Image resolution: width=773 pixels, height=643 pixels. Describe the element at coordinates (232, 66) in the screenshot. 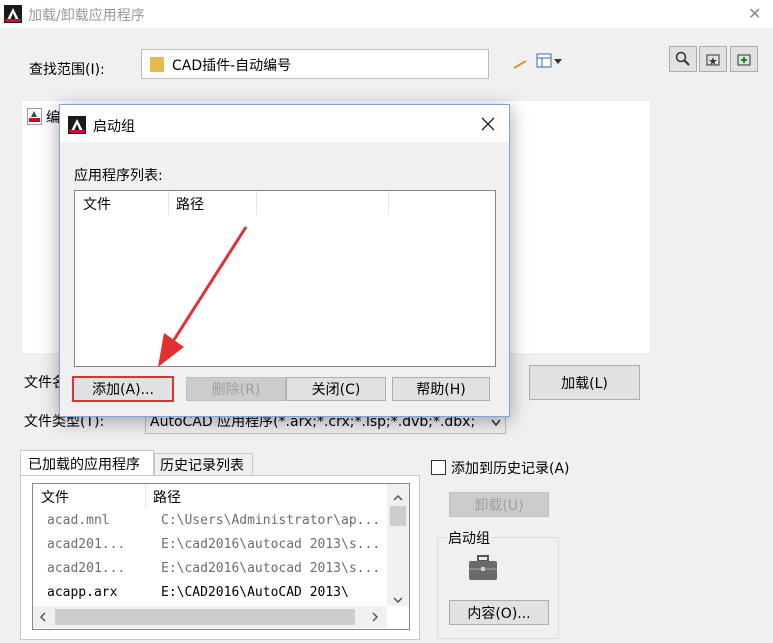

I see `search-path-value: CAD插件-自动编号` at that location.